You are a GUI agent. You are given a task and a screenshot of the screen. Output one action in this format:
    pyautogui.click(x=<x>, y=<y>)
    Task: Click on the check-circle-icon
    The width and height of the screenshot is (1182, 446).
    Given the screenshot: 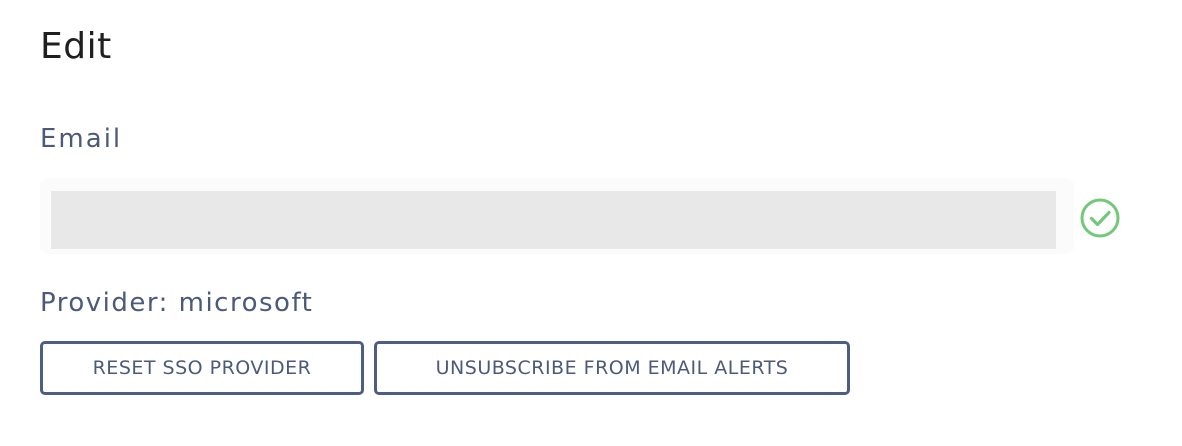 What is the action you would take?
    pyautogui.click(x=1100, y=218)
    